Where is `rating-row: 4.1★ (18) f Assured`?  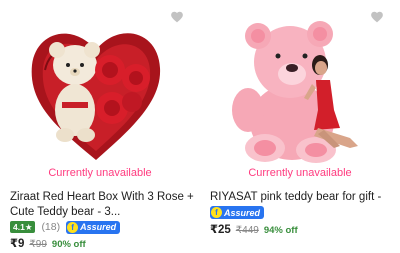
rating-row: 4.1★ (18) f Assured is located at coordinates (65, 227).